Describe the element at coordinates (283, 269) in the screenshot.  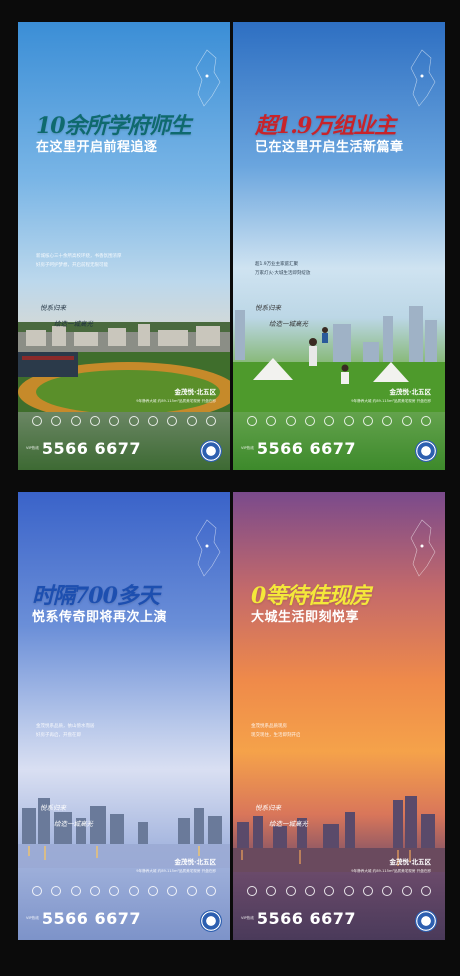
I see `body-text: 超1.9万业主家庭汇聚 万家灯火·大城生活即刻绽放` at that location.